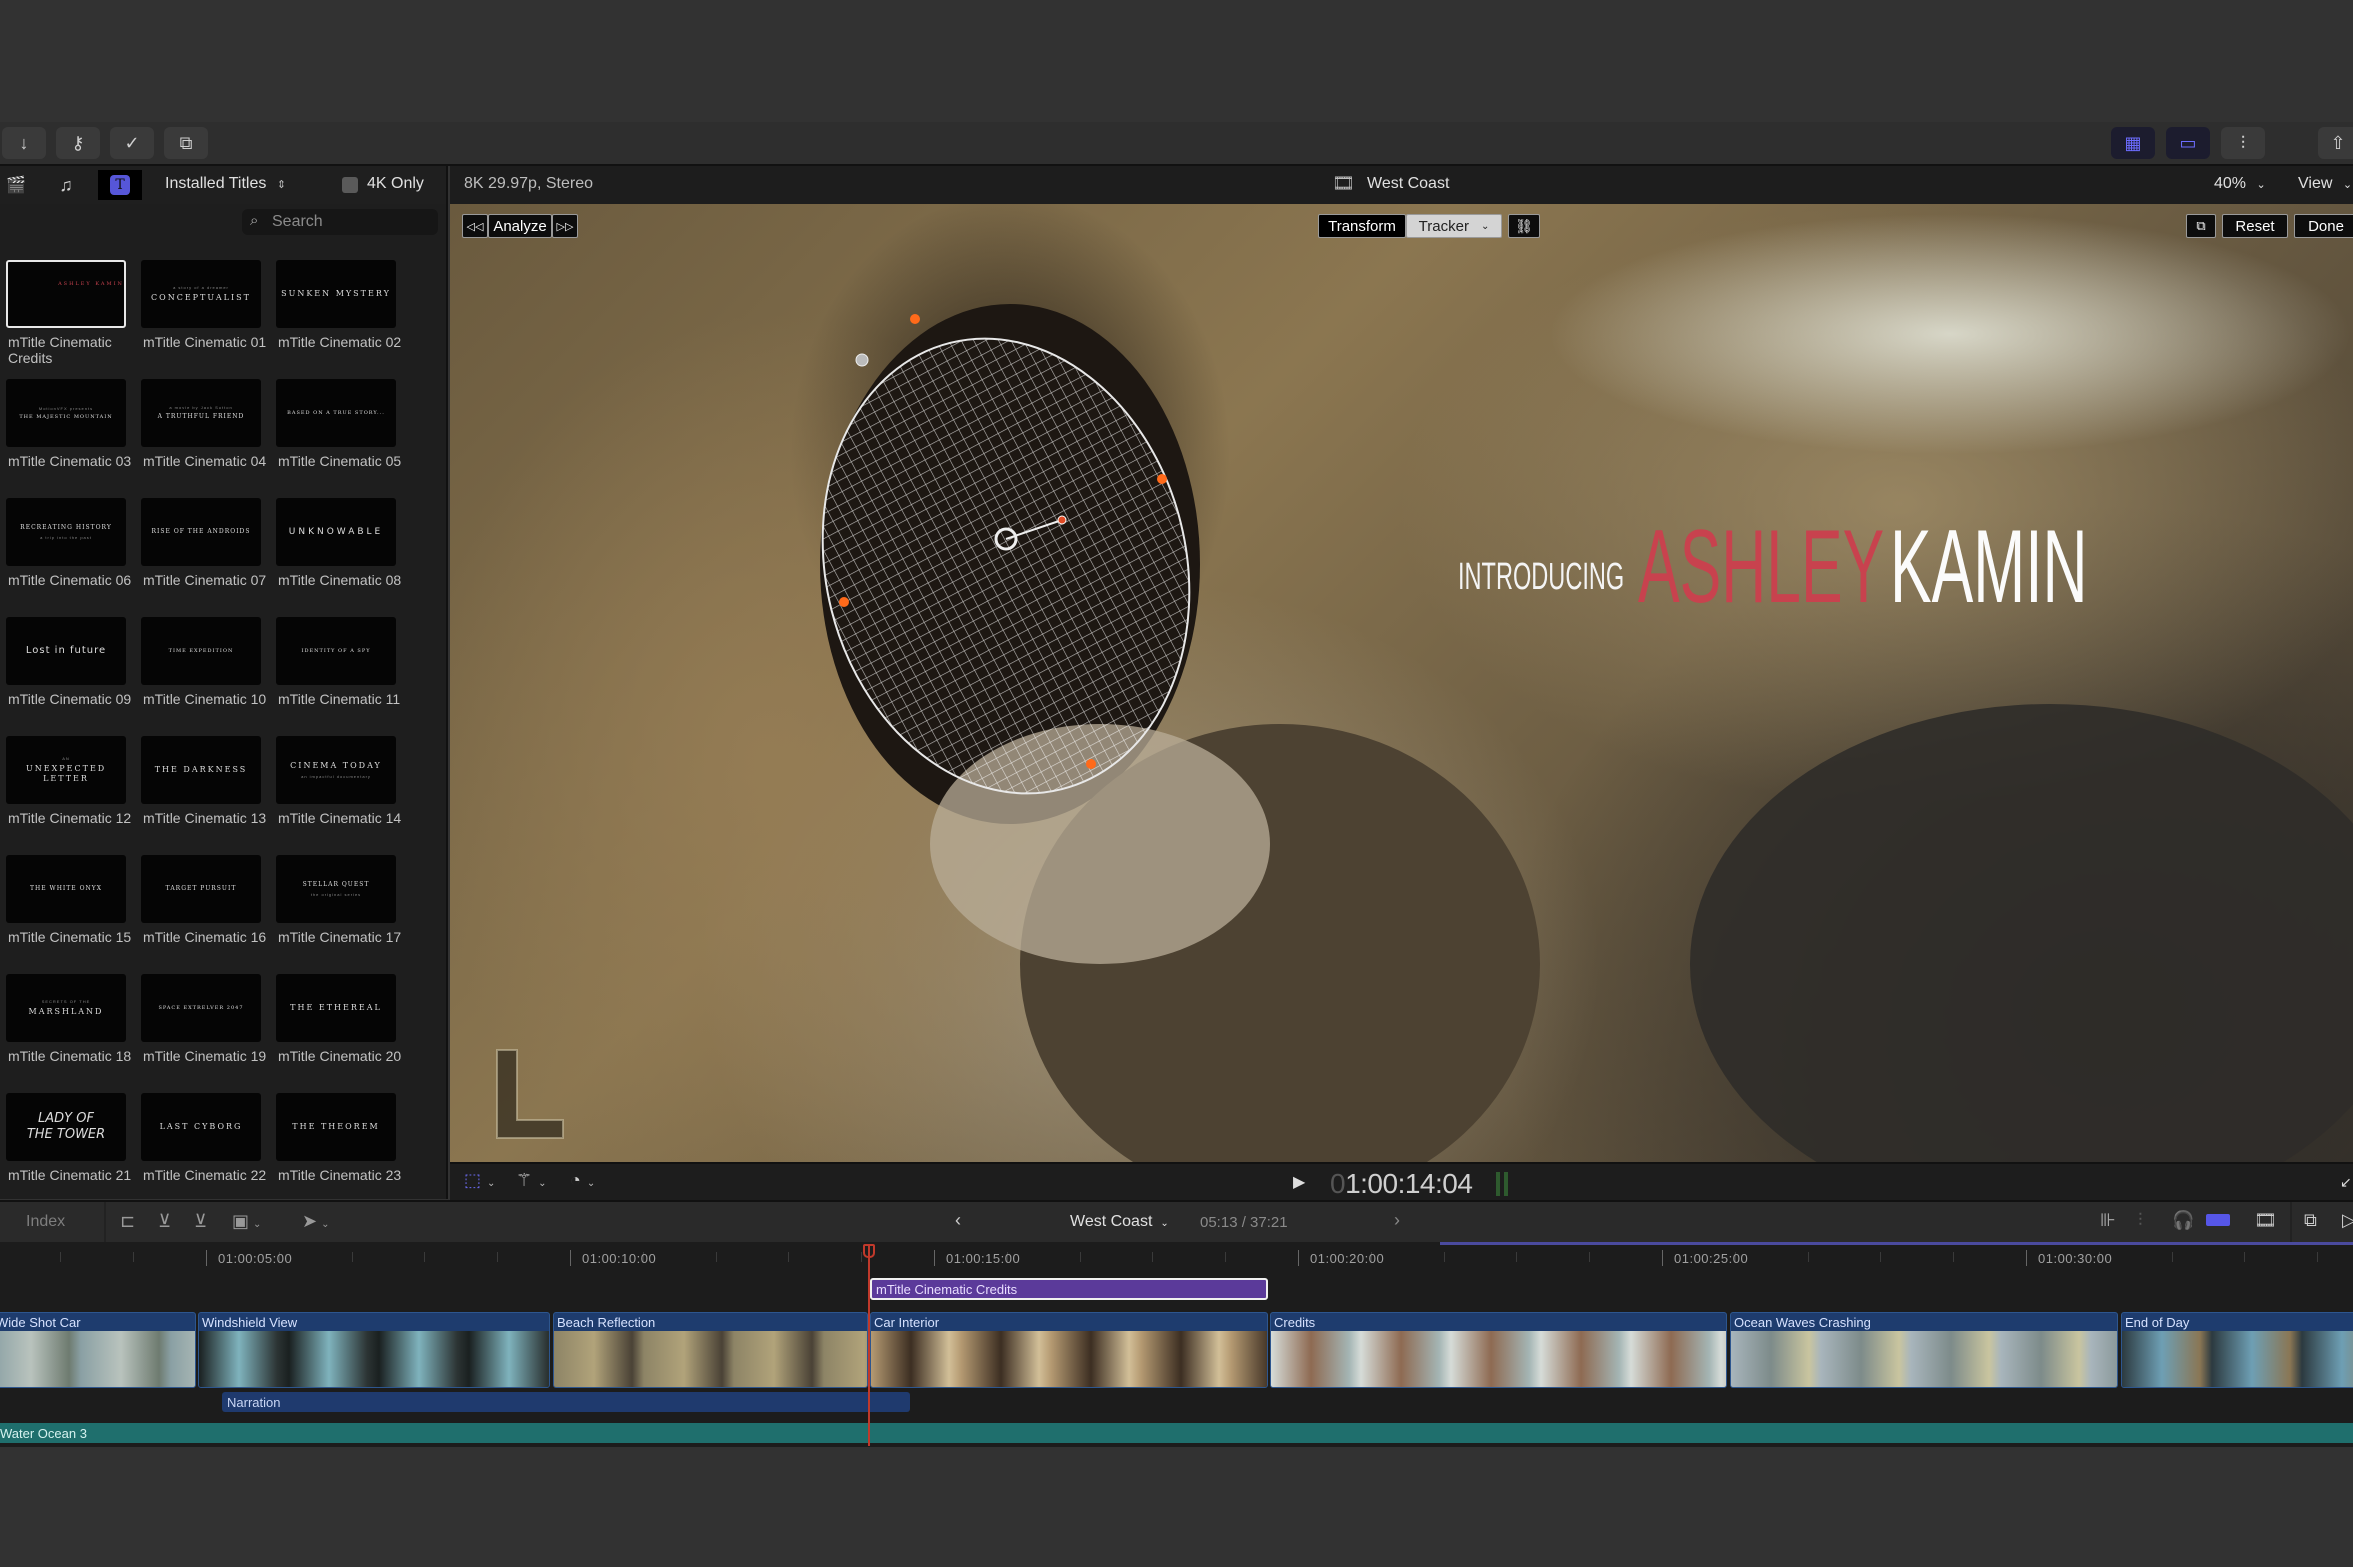 The height and width of the screenshot is (1567, 2353). I want to click on timeline-clip: Ocean Waves Crashing, so click(1924, 1350).